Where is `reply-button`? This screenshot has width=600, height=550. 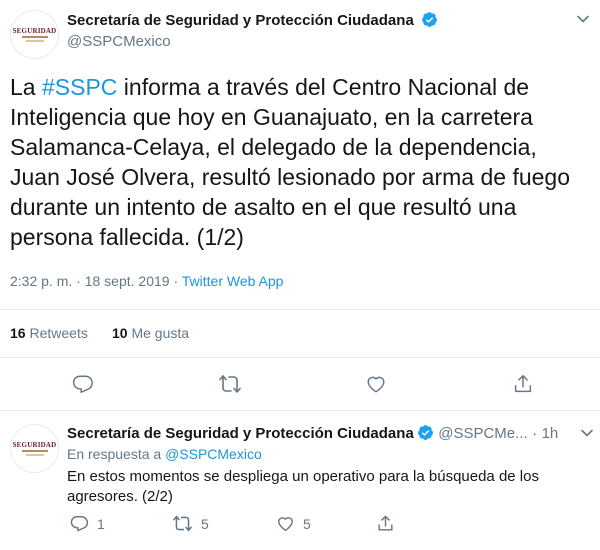
reply-button is located at coordinates (83, 384).